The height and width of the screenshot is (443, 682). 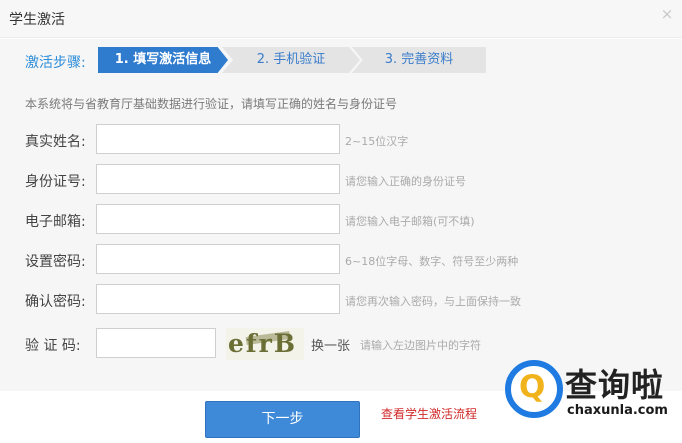 I want to click on step-complete-profile: 3. 完善资料, so click(x=419, y=60).